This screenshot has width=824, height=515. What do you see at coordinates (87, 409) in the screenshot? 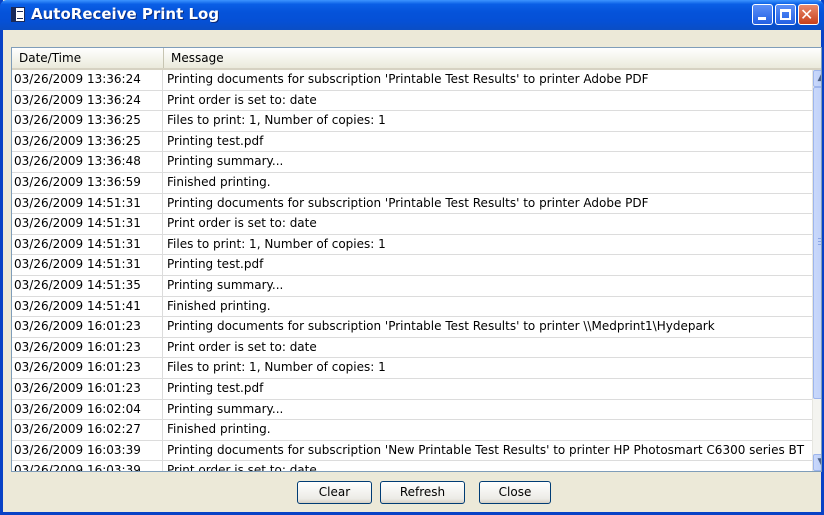
I see `row-datetime: 03/26/2009 16:02:04` at bounding box center [87, 409].